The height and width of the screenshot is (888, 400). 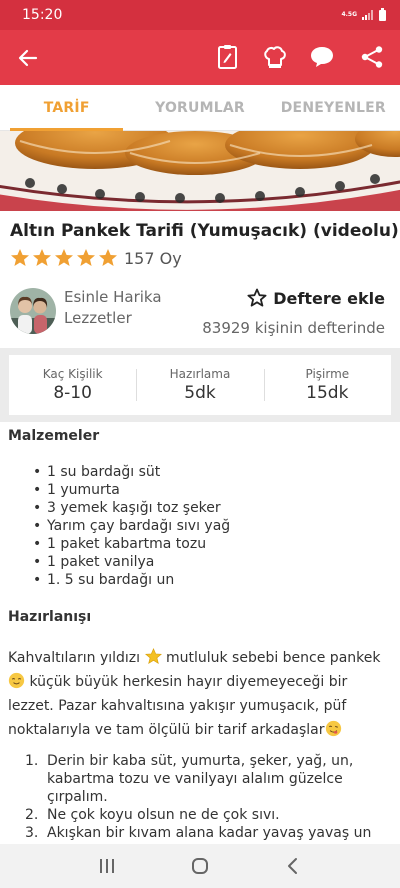 What do you see at coordinates (153, 258) in the screenshot?
I see `rating-count: 157 Oy` at bounding box center [153, 258].